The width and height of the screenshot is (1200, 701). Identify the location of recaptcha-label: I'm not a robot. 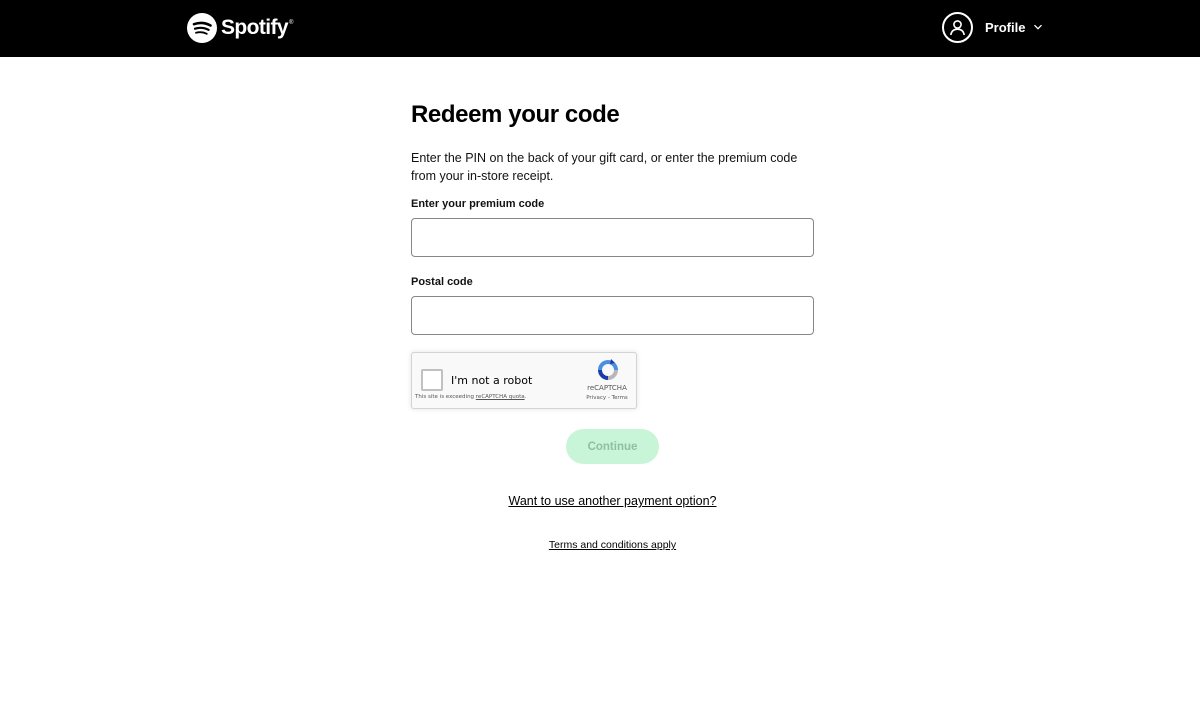
(492, 380).